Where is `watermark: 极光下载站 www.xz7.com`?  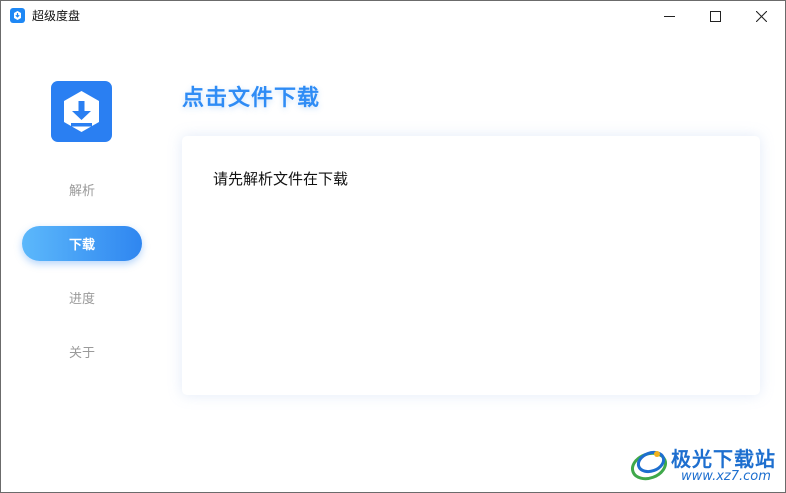 watermark: 极光下载站 www.xz7.com is located at coordinates (704, 464).